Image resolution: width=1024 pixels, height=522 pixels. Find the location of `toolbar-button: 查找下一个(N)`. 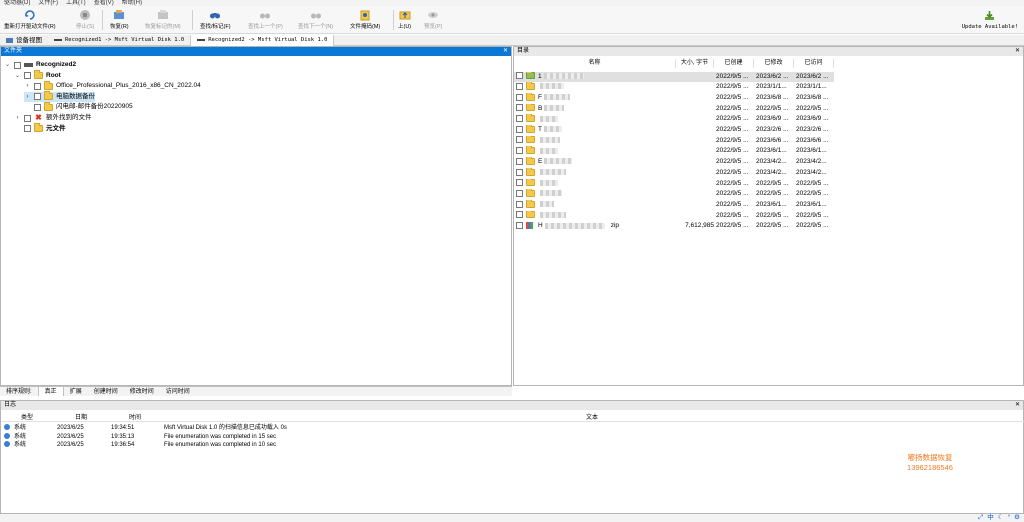

toolbar-button: 查找下一个(N) is located at coordinates (315, 20).